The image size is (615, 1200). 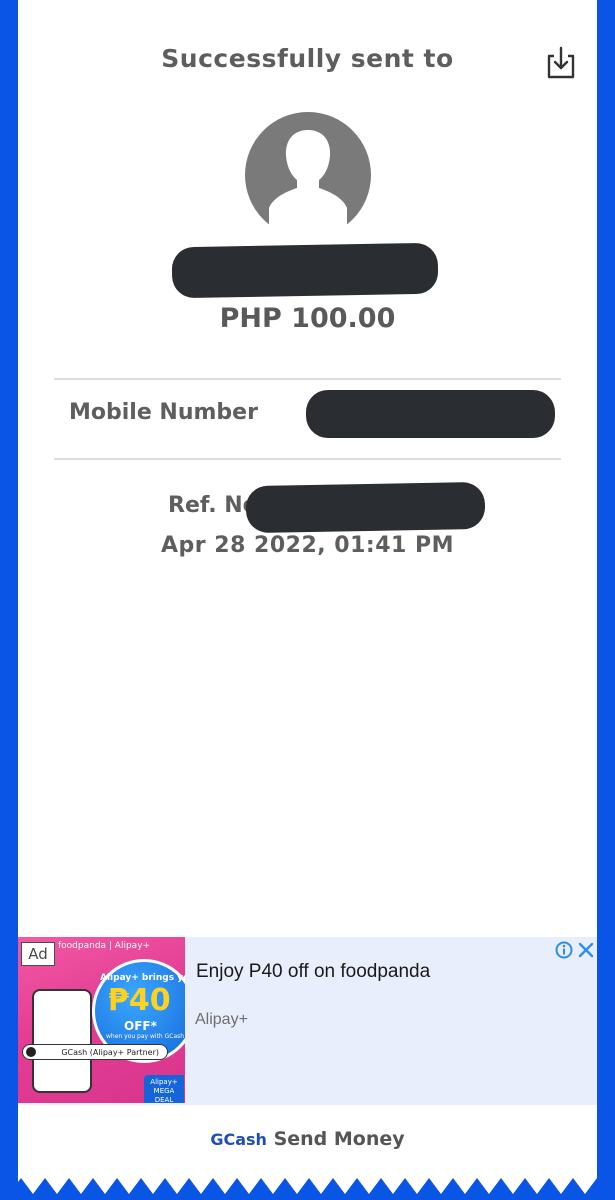 What do you see at coordinates (213, 505) in the screenshot?
I see `reference-number-label: Ref. No` at bounding box center [213, 505].